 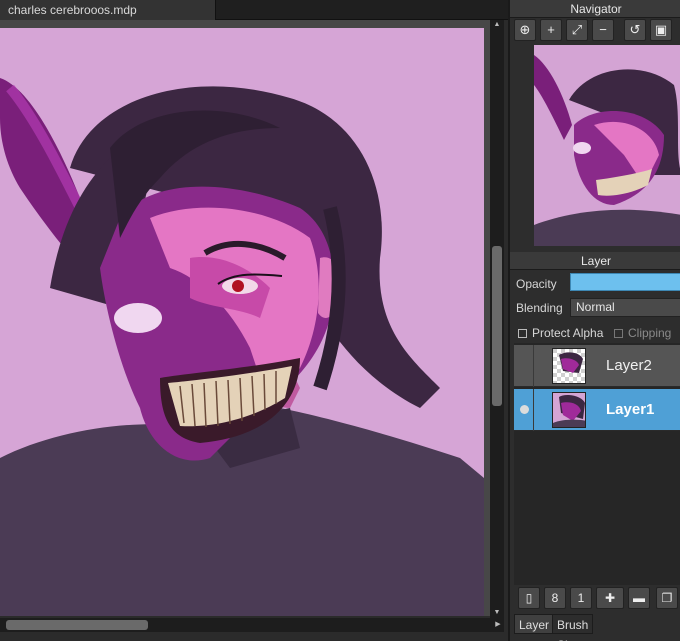 What do you see at coordinates (635, 30) in the screenshot?
I see `rotate-reset-icon: ↺` at bounding box center [635, 30].